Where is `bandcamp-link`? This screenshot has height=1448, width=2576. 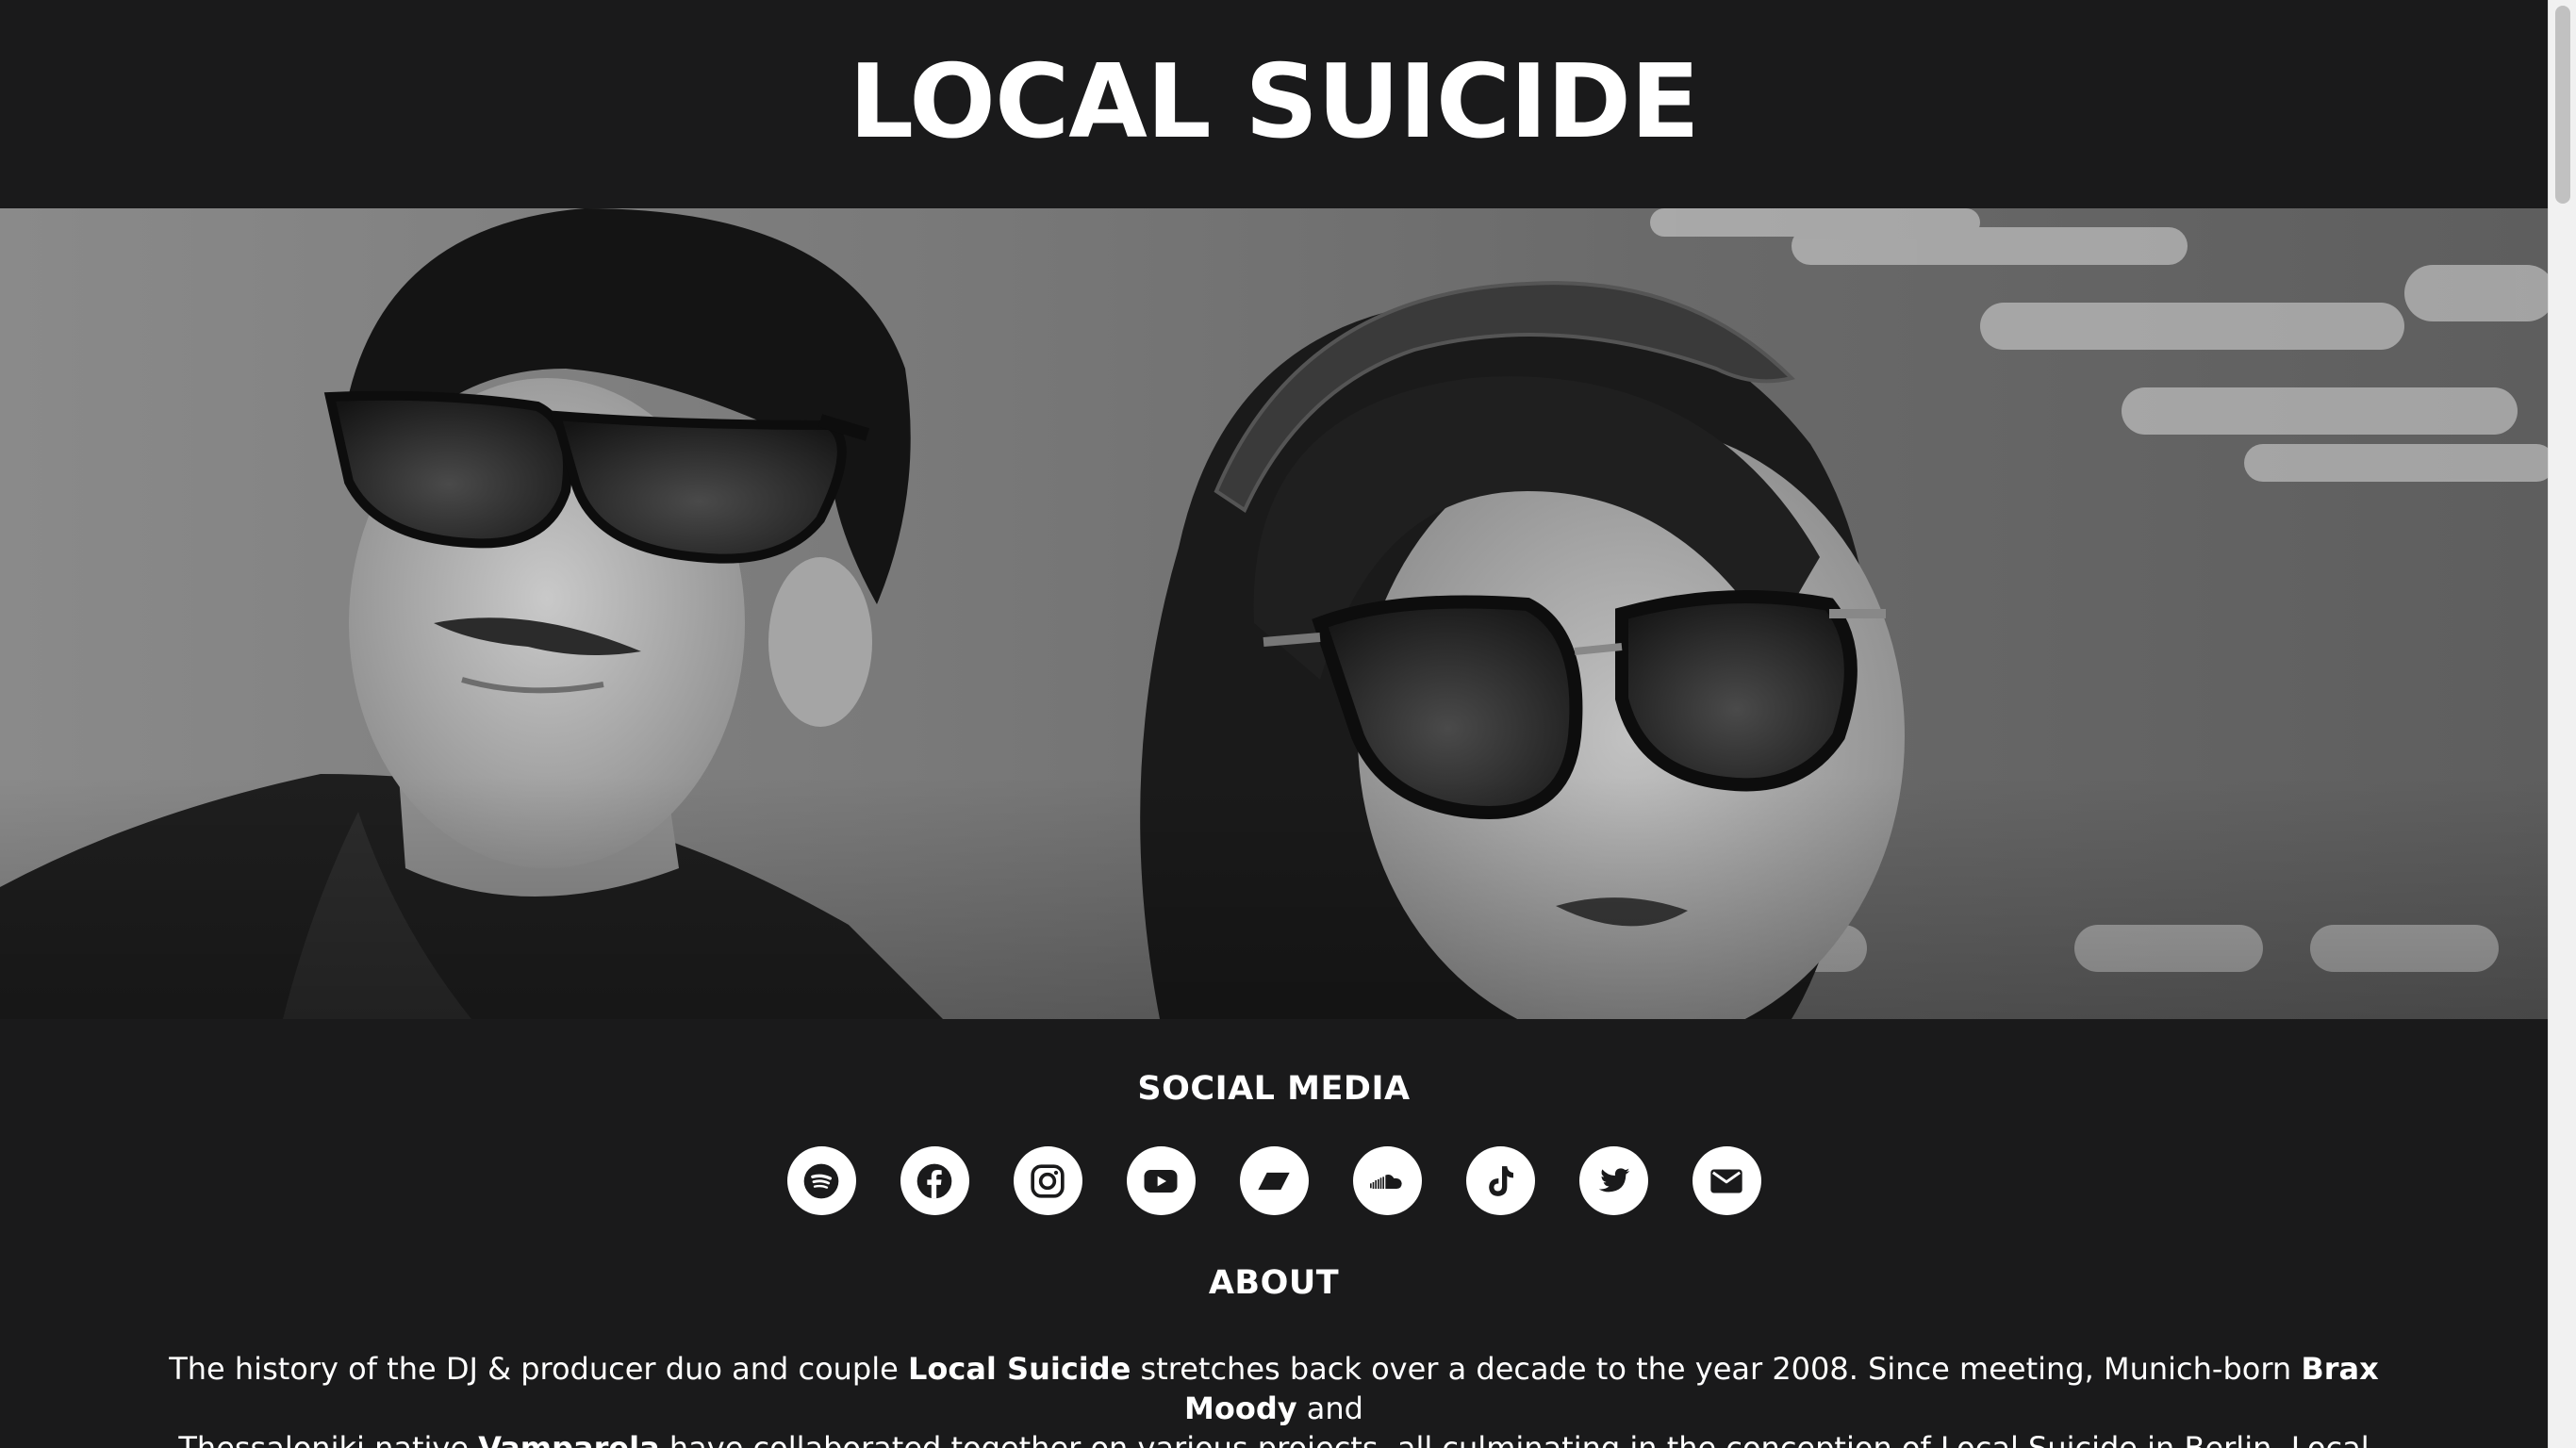
bandcamp-link is located at coordinates (1274, 1180).